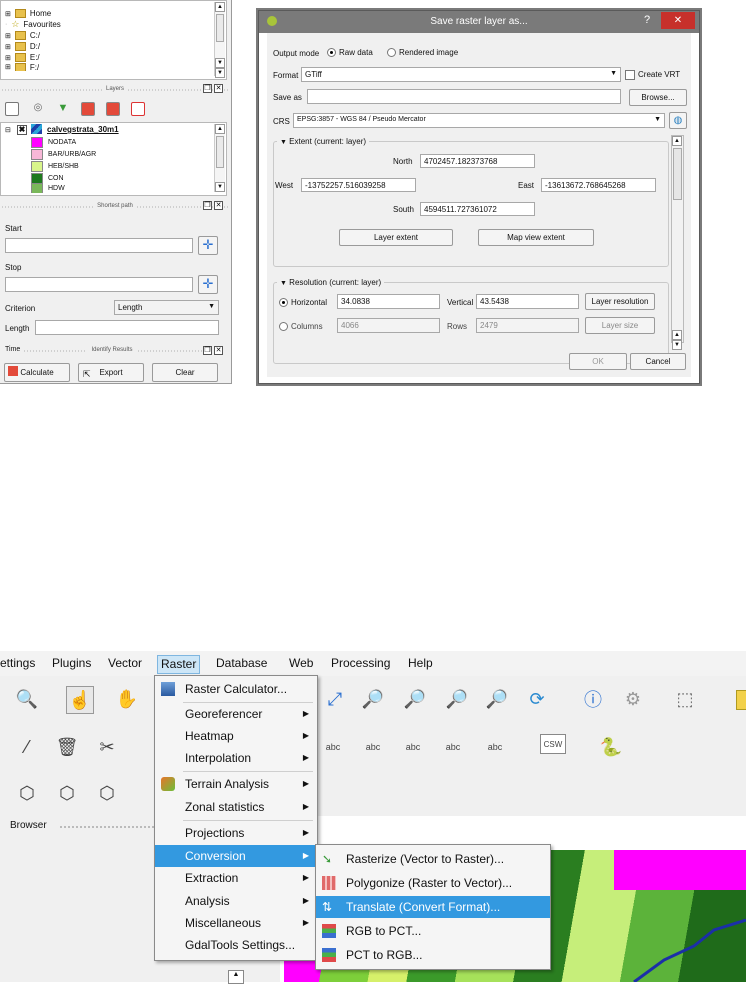 The width and height of the screenshot is (746, 984). I want to click on tree-scrollbar: ▲ ▼ ▼, so click(219, 40).